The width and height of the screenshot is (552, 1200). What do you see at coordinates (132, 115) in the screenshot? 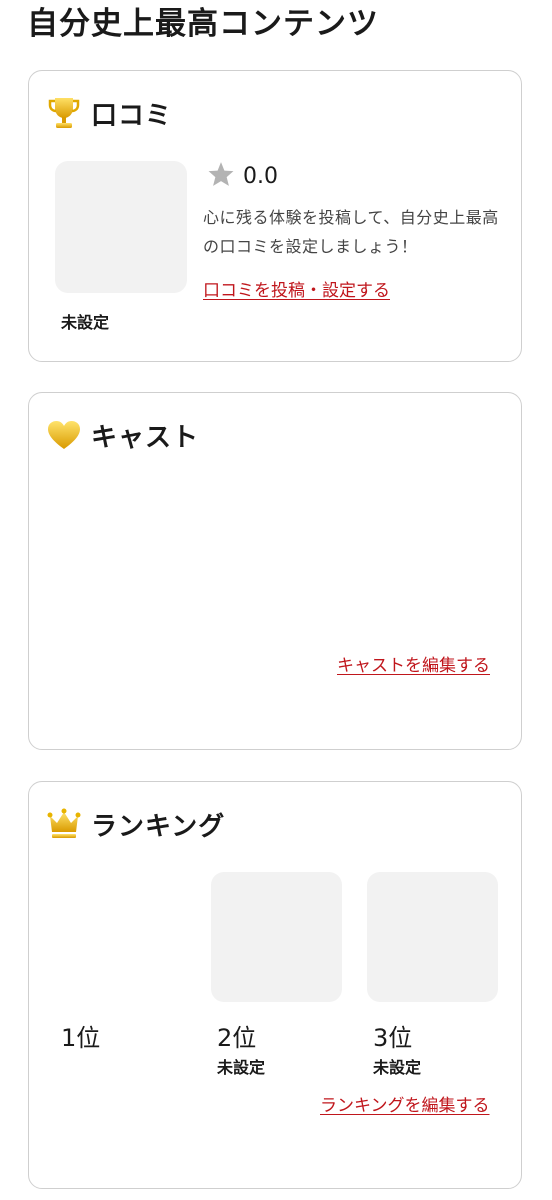
I see `review-heading: 口コミ` at bounding box center [132, 115].